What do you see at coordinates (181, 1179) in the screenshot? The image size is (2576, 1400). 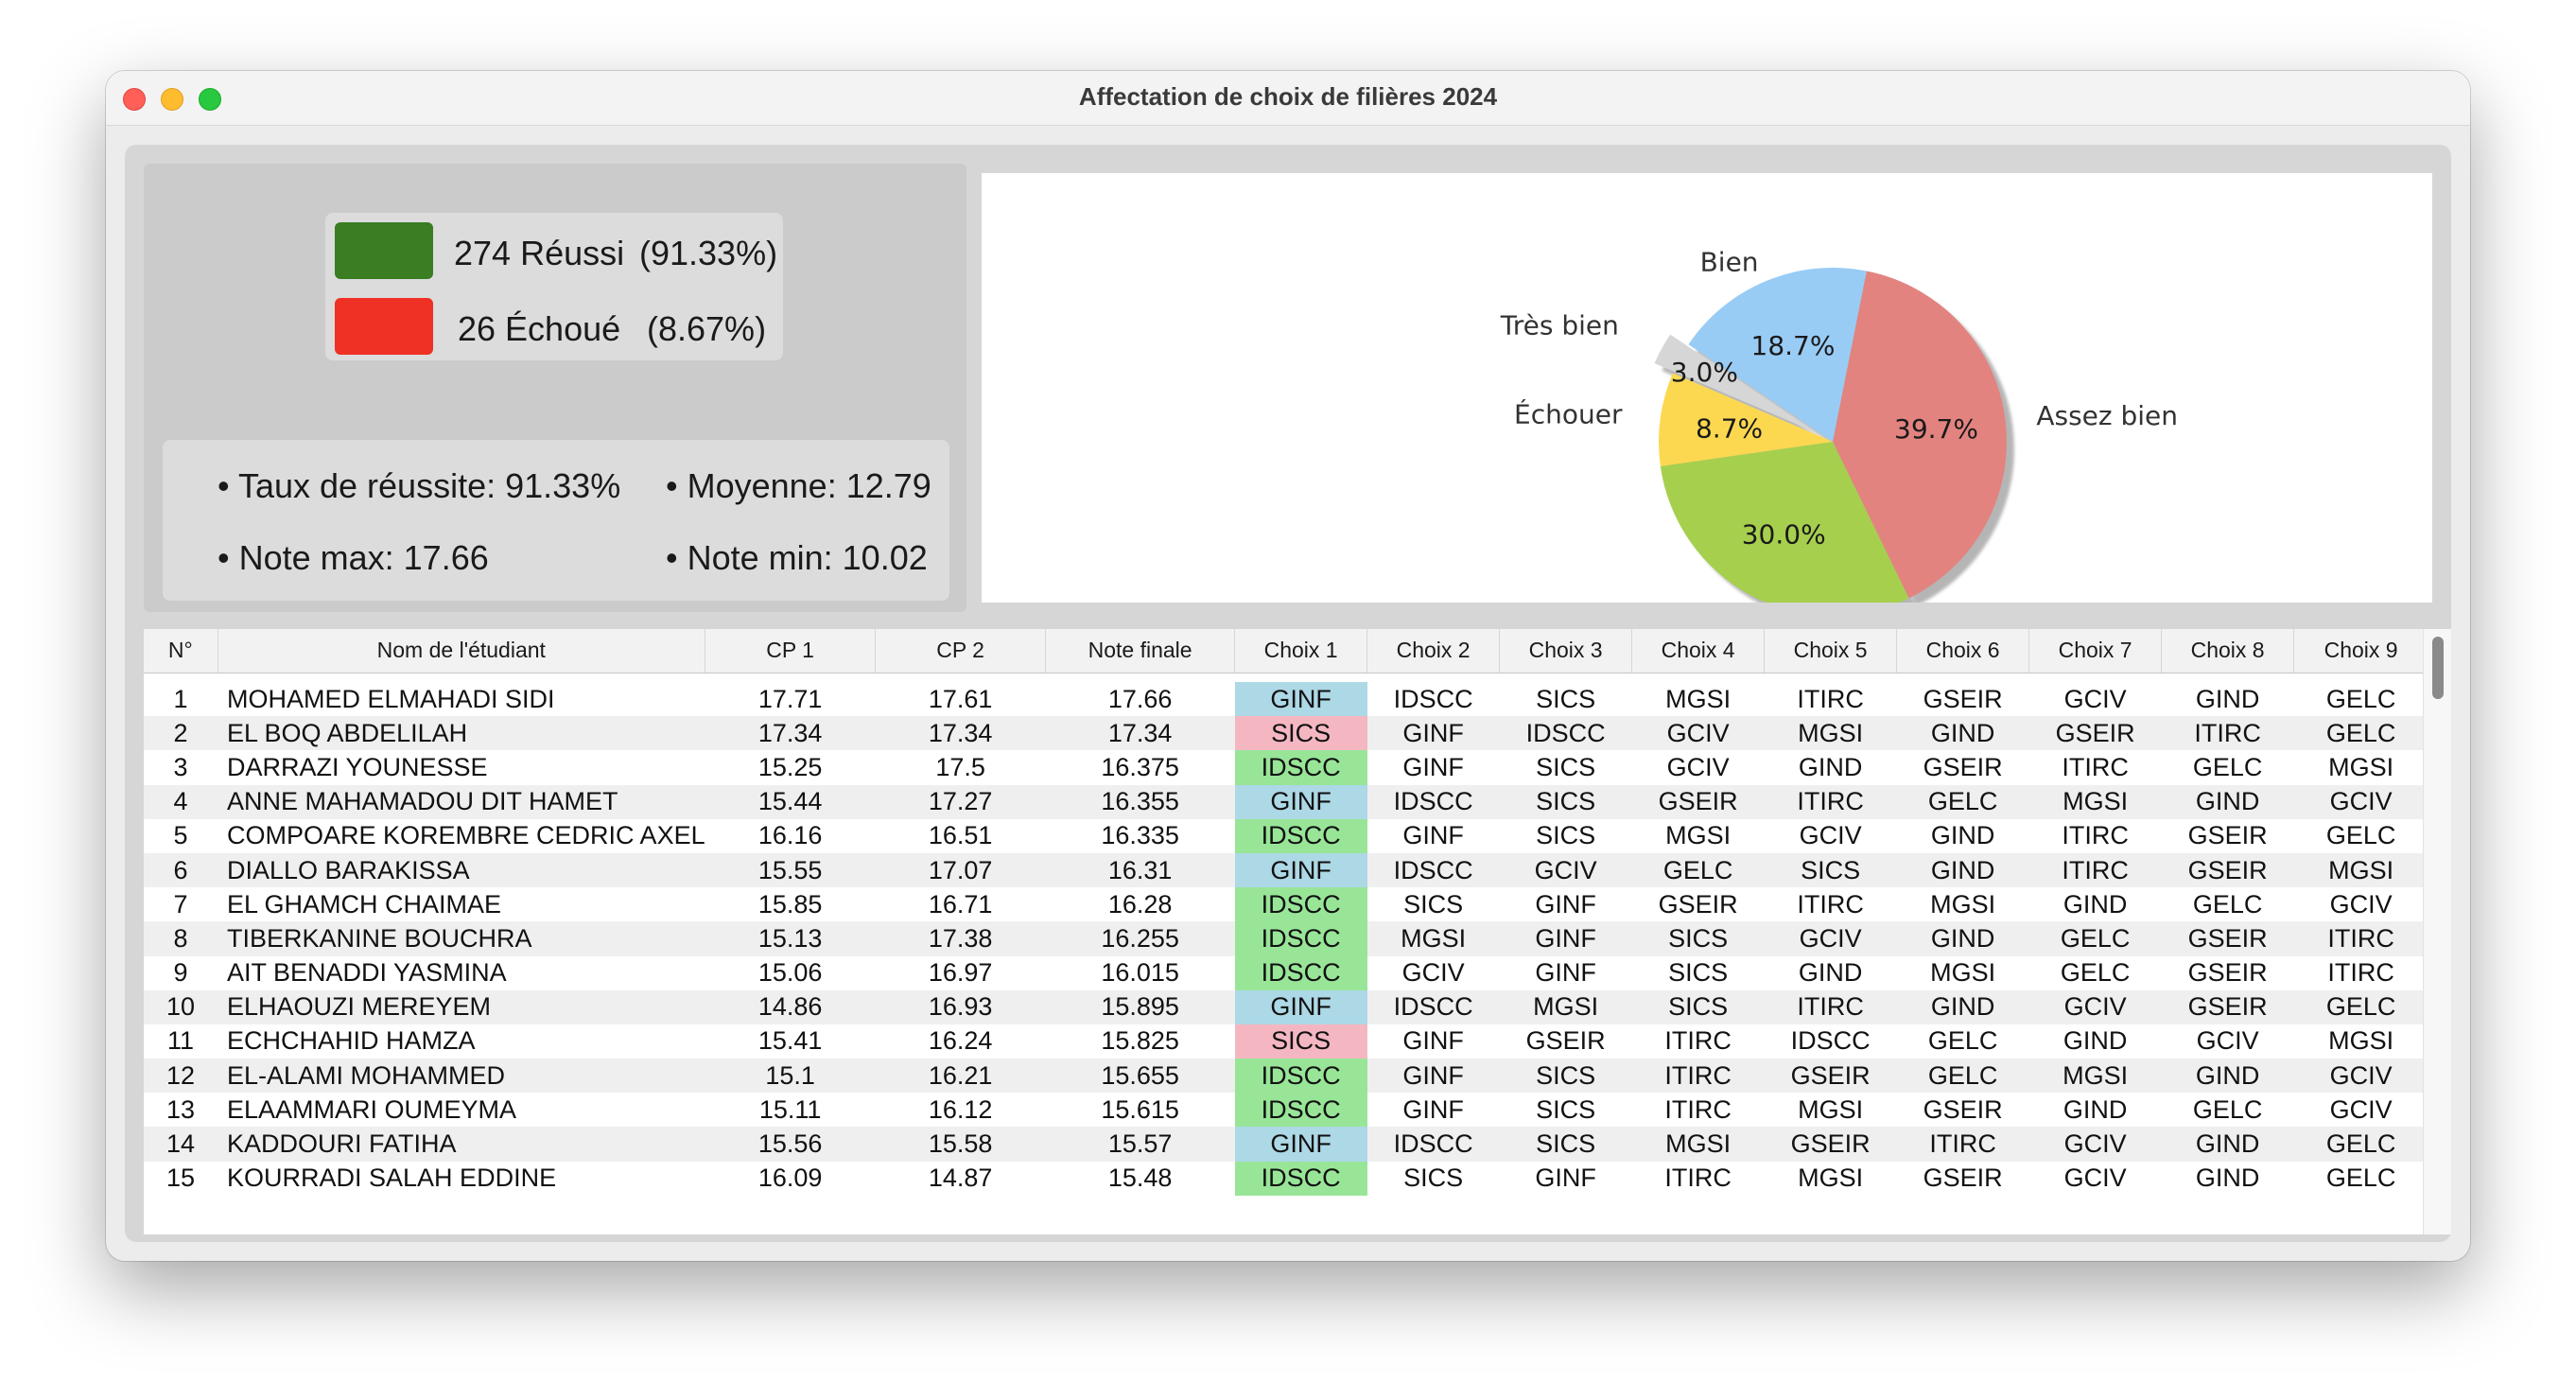 I see `table-cell: 15` at bounding box center [181, 1179].